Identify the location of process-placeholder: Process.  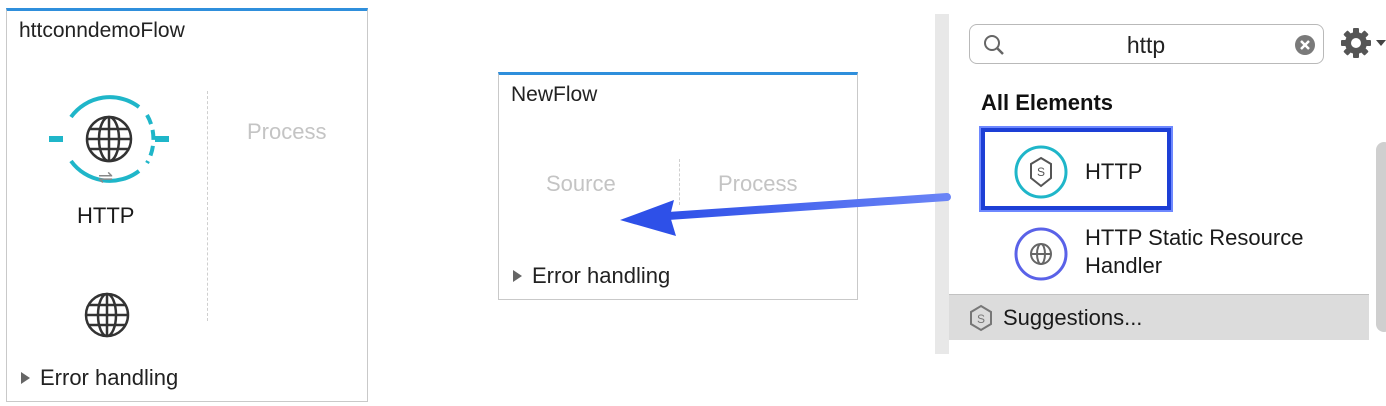
(287, 131).